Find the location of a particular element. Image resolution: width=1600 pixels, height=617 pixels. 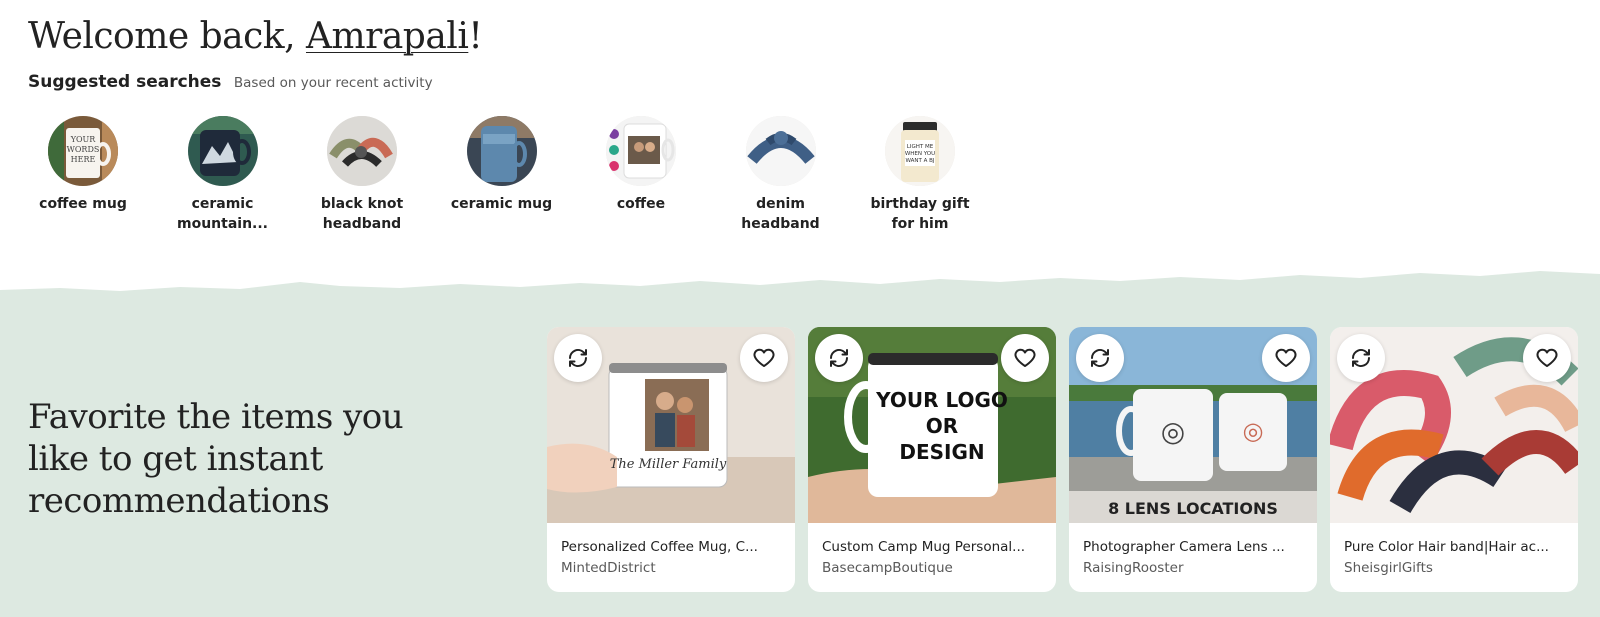

svg-text: WHEN YOU is located at coordinates (920, 154).